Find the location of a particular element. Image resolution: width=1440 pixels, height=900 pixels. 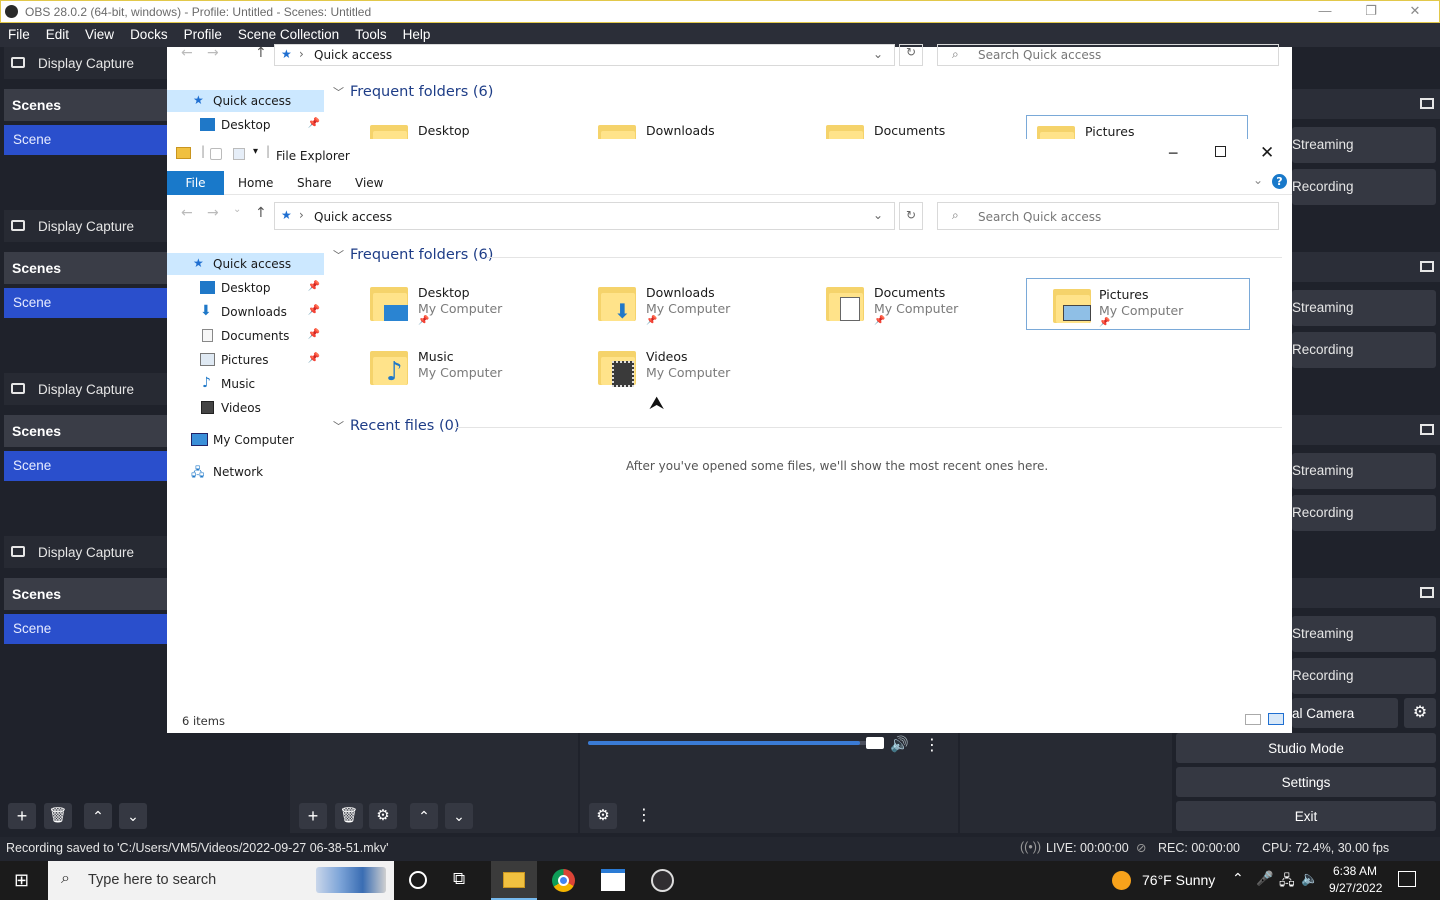

nav-videos: Videos is located at coordinates (245, 408).